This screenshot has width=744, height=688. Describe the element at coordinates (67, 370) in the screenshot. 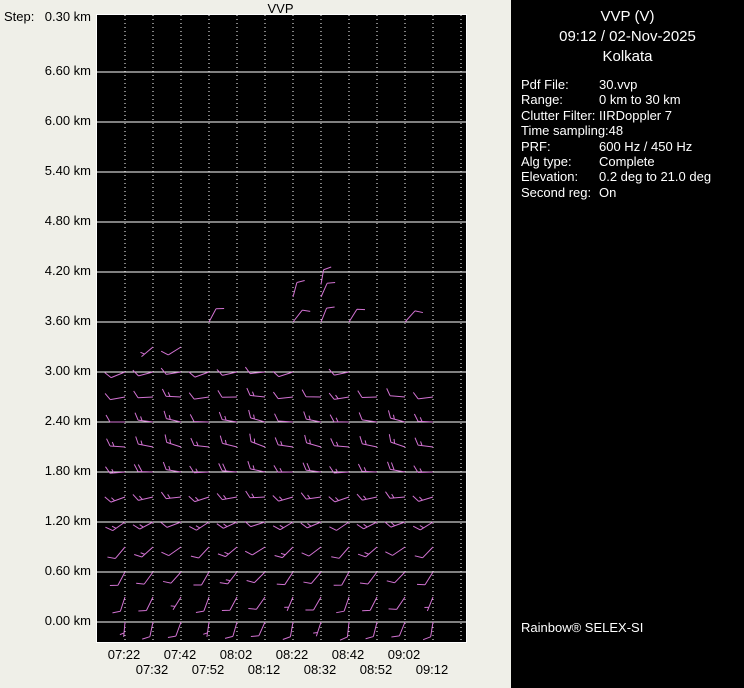

I see `y-axis-tick: 3.00 km` at that location.